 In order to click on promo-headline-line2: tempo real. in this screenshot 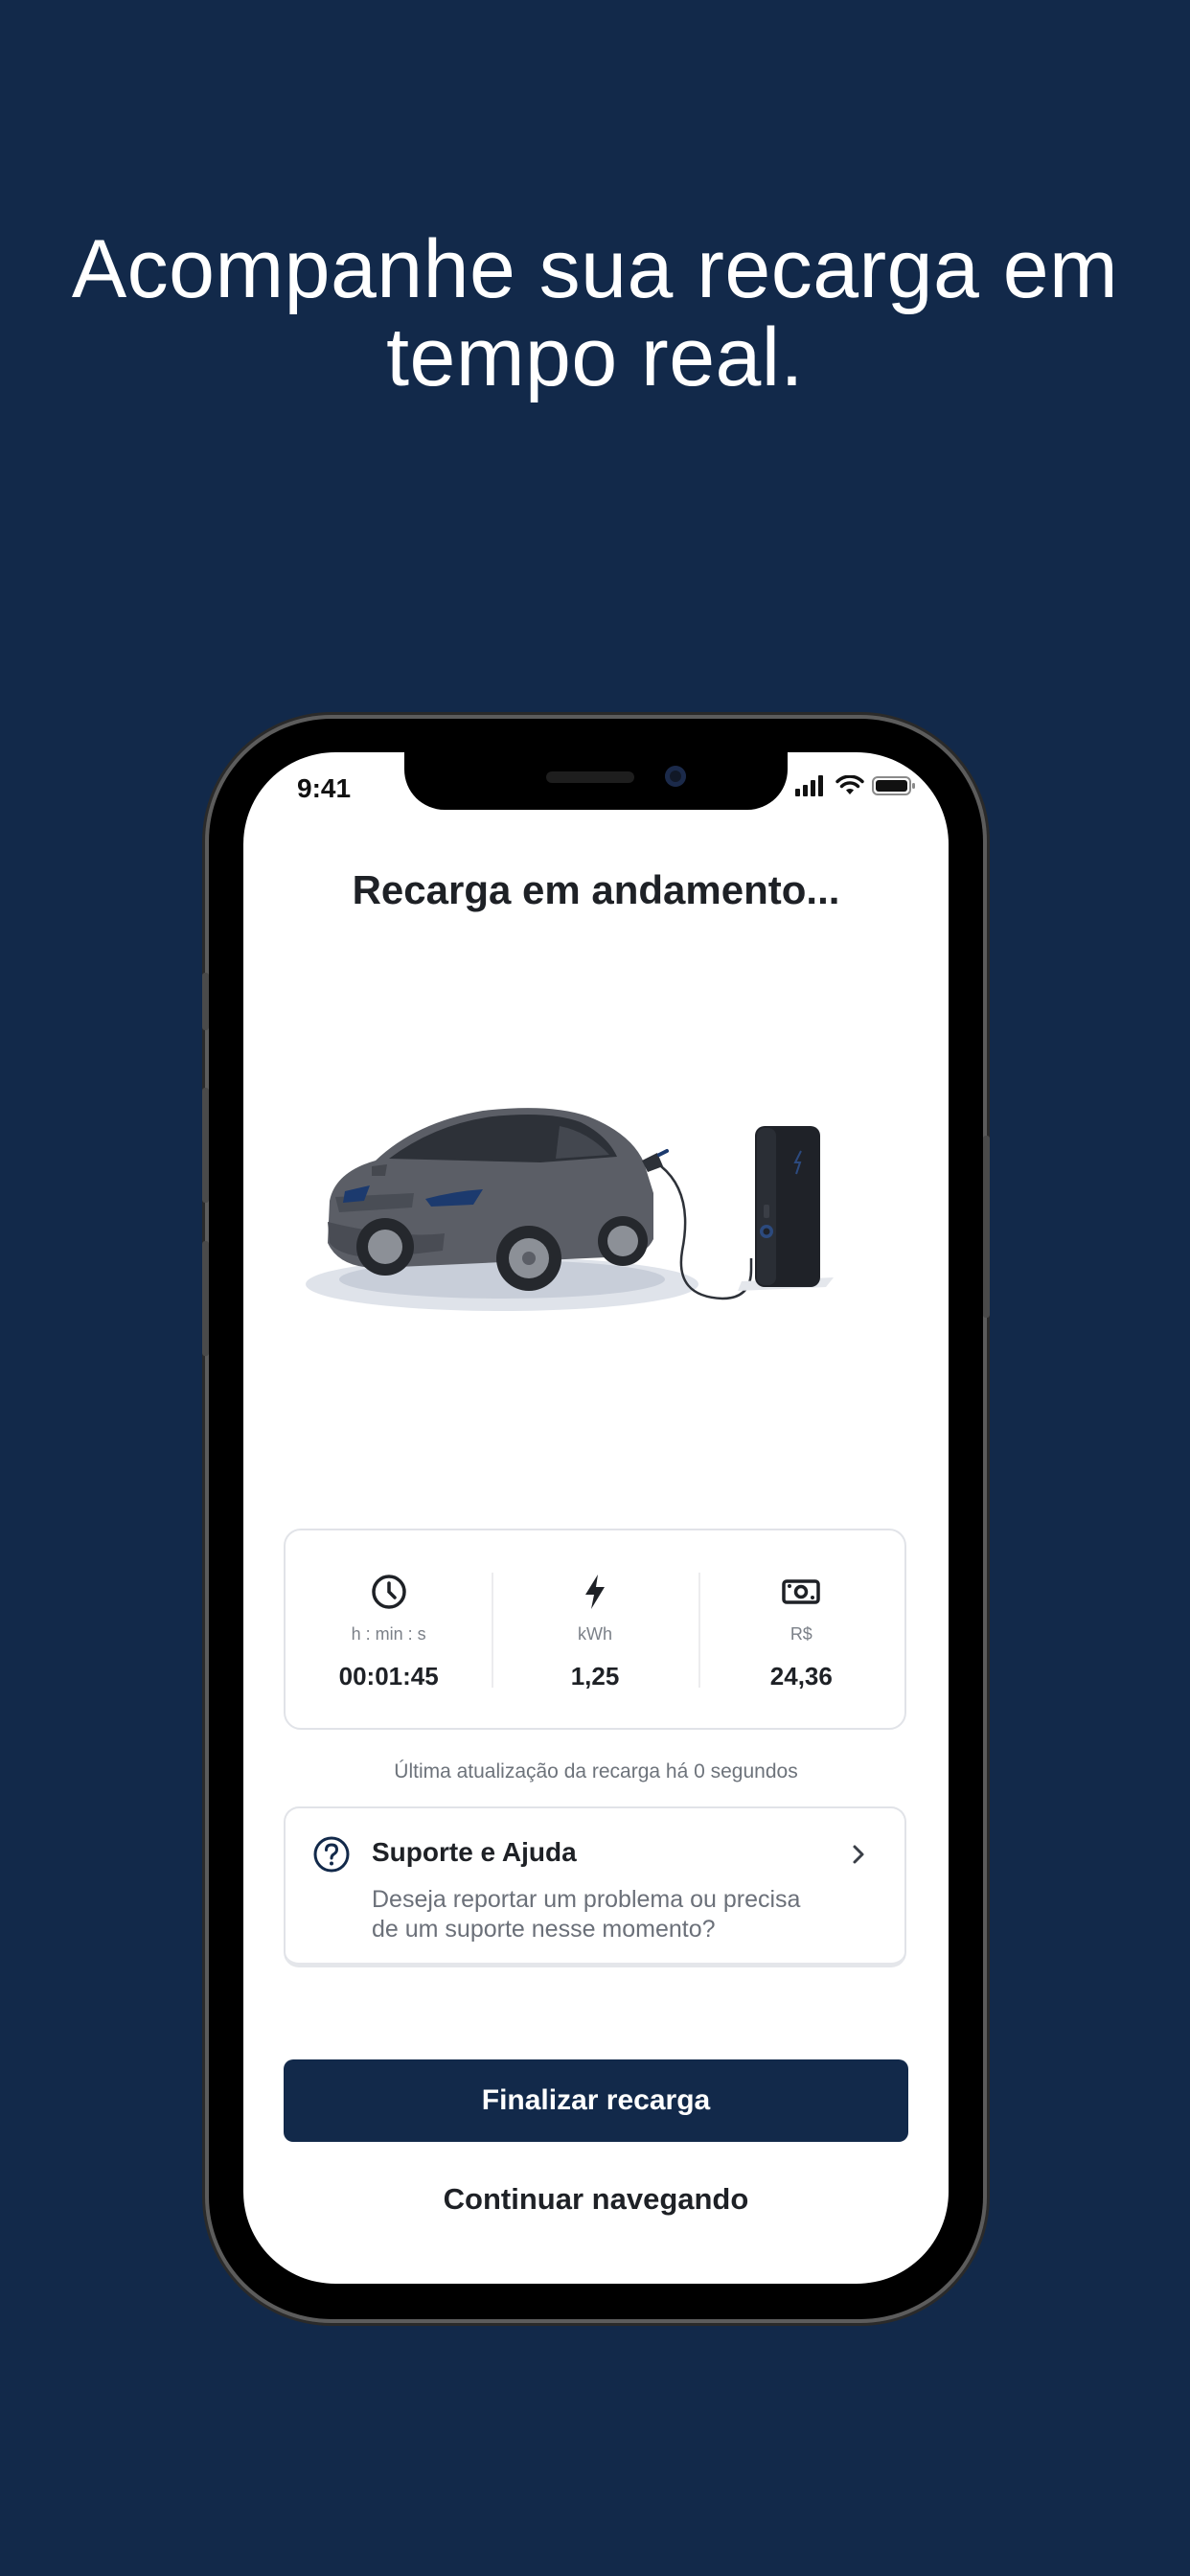, I will do `click(595, 357)`.